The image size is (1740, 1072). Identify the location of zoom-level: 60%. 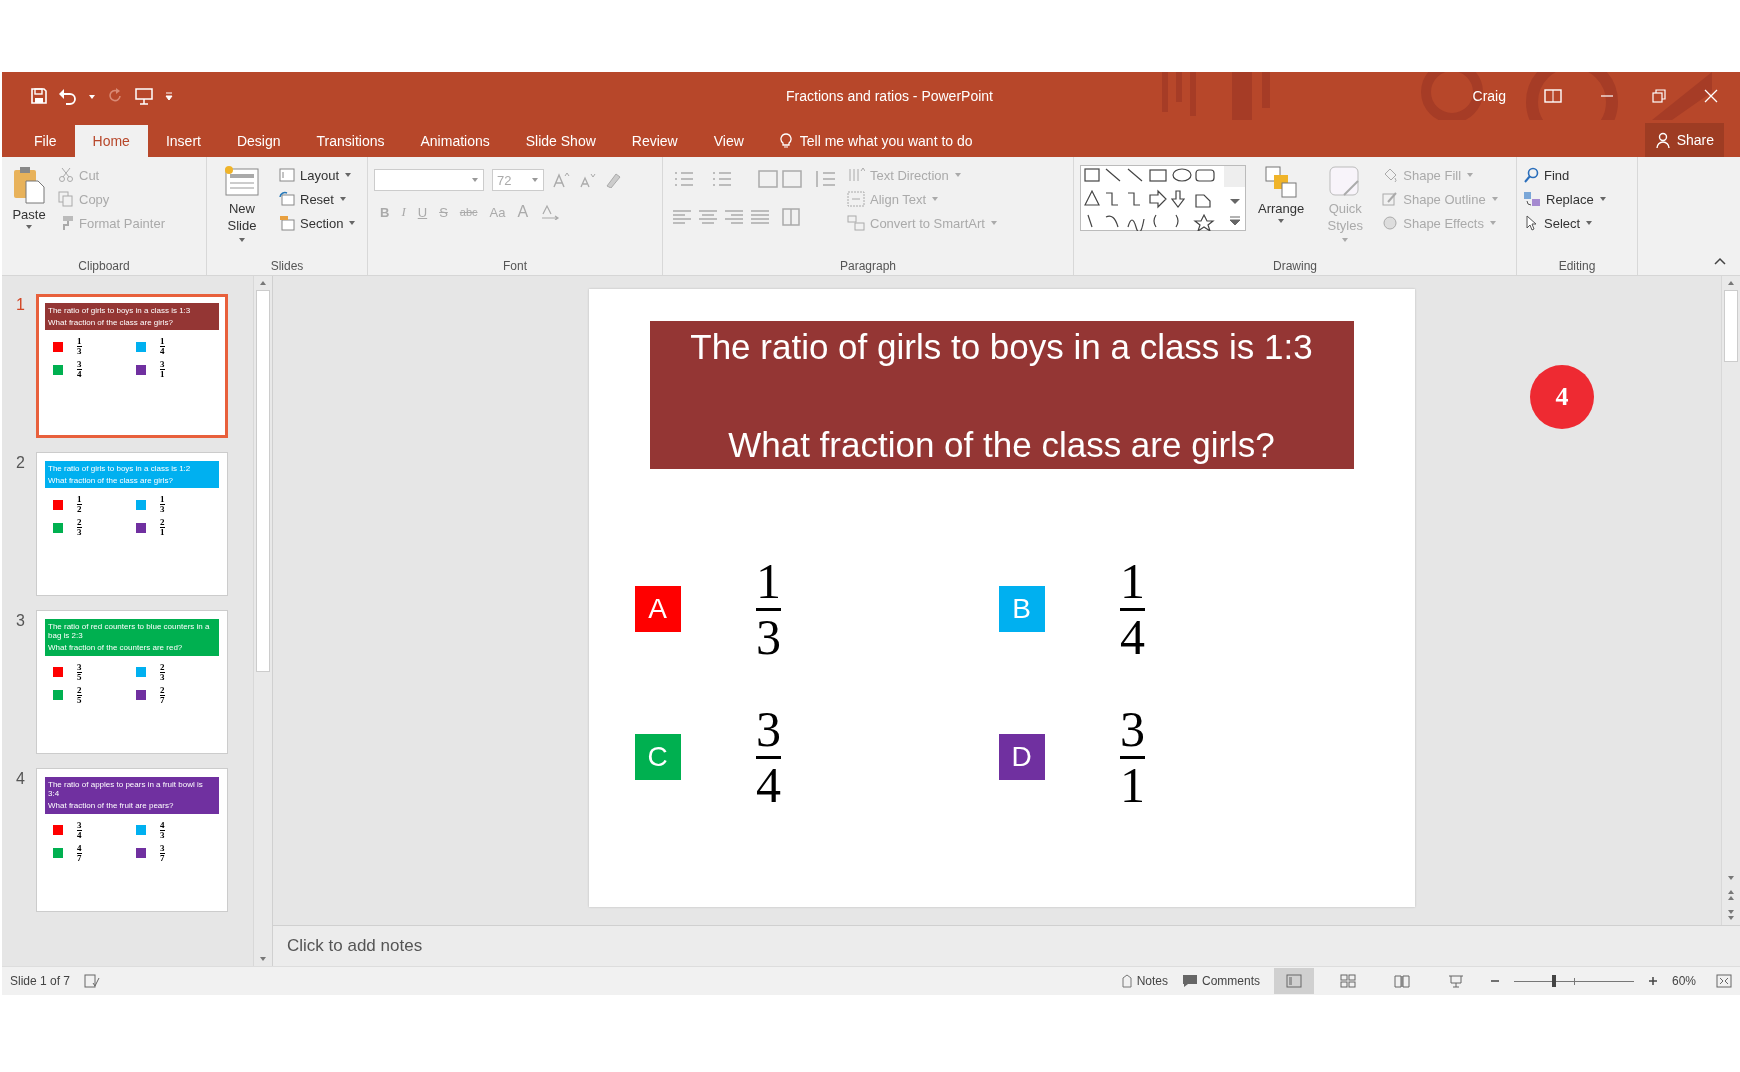
(1687, 981).